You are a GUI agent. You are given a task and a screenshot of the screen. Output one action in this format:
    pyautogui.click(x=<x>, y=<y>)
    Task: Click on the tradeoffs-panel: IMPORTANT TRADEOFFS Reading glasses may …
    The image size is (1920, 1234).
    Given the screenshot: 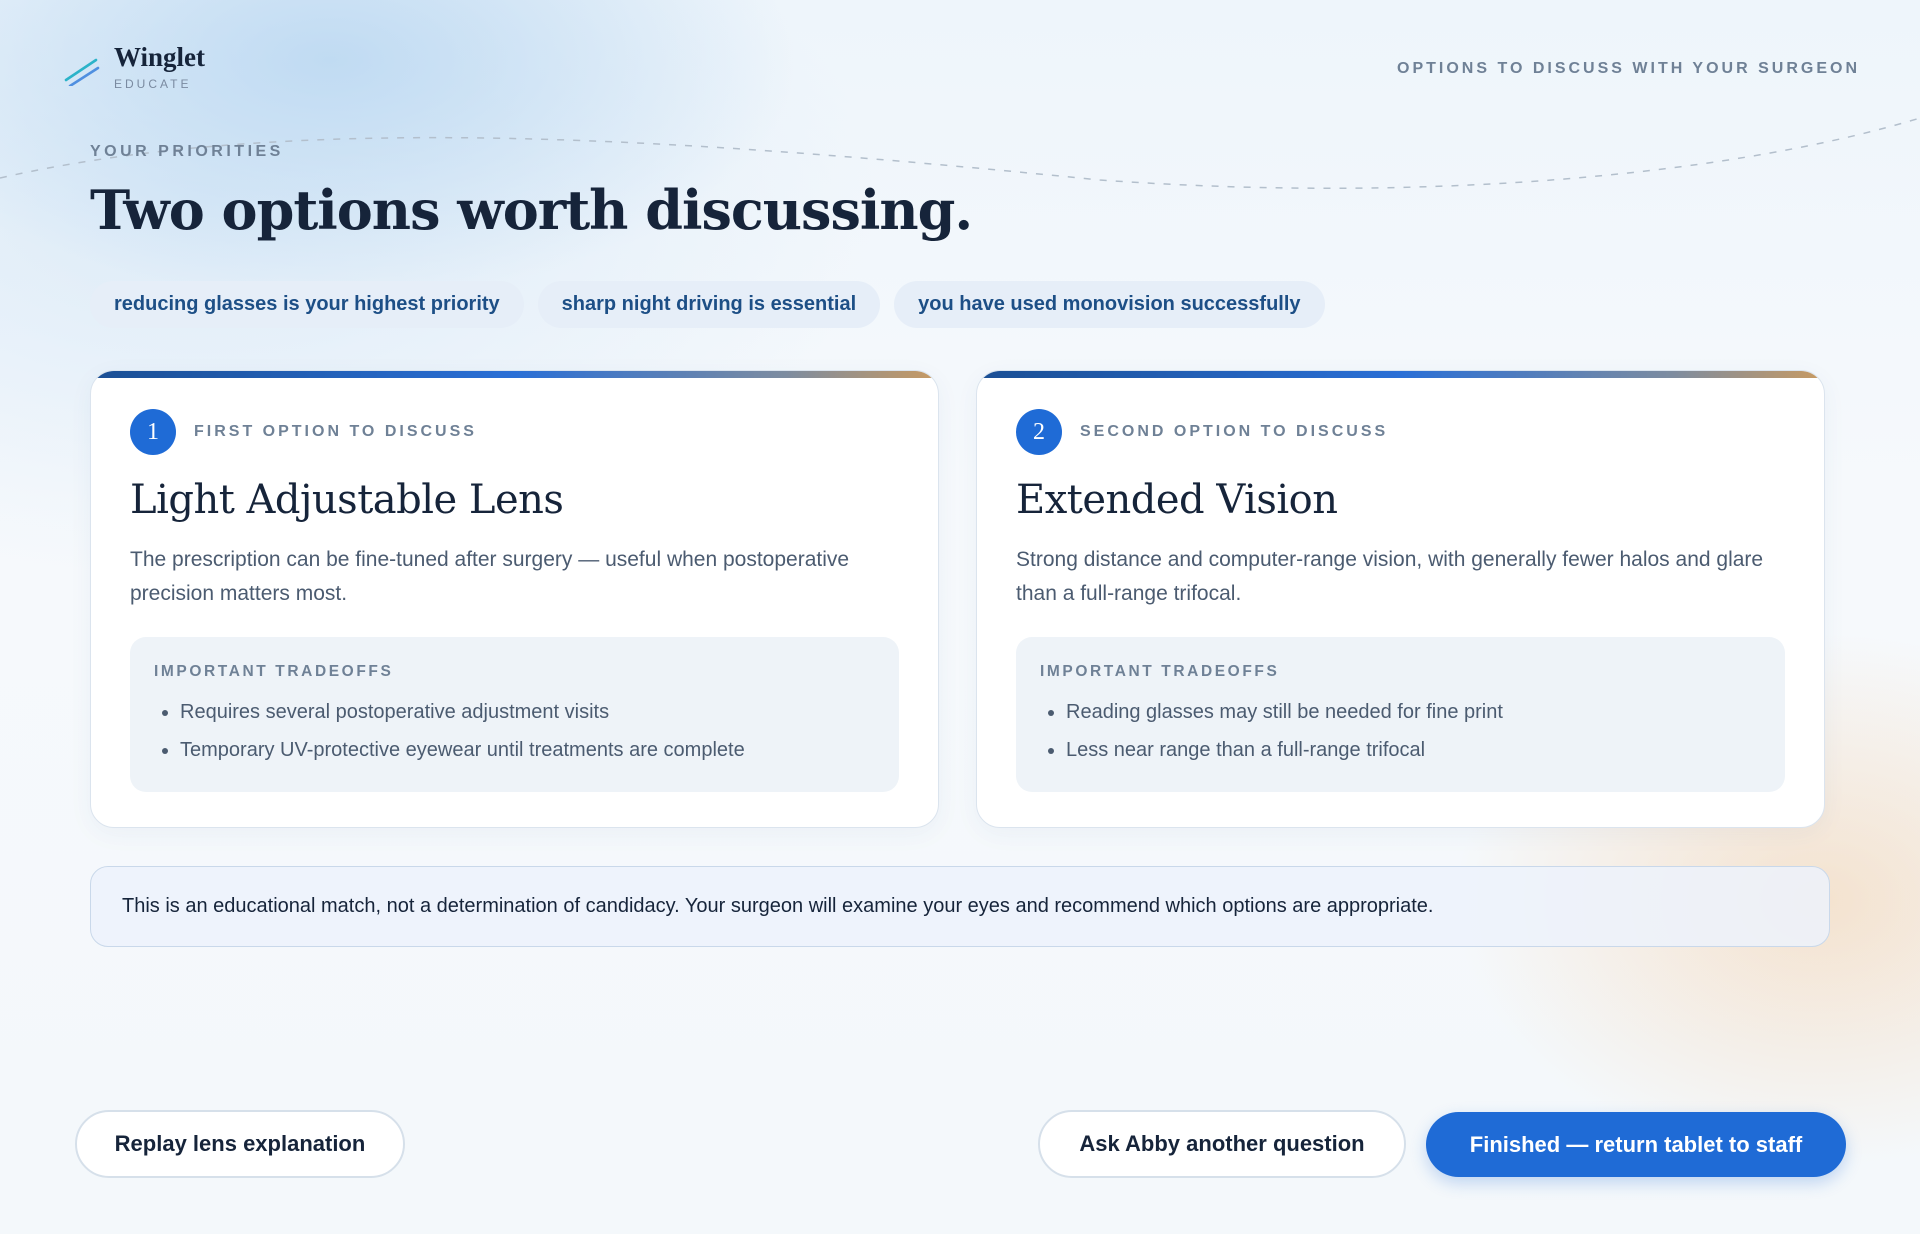 What is the action you would take?
    pyautogui.click(x=1400, y=714)
    